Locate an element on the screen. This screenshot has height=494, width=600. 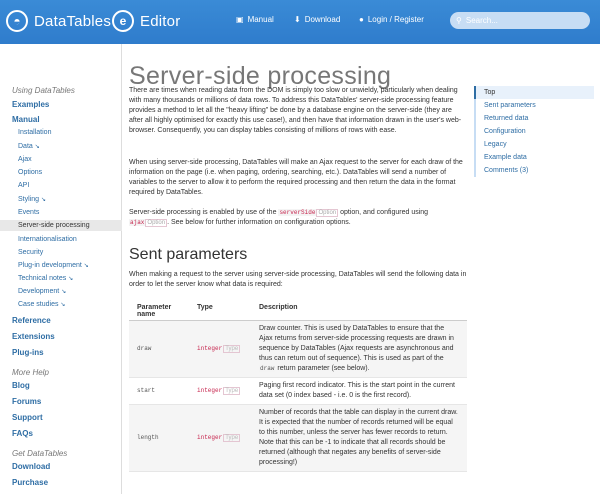
sidebar-section-get: Get DataTables is located at coordinates (40, 453).